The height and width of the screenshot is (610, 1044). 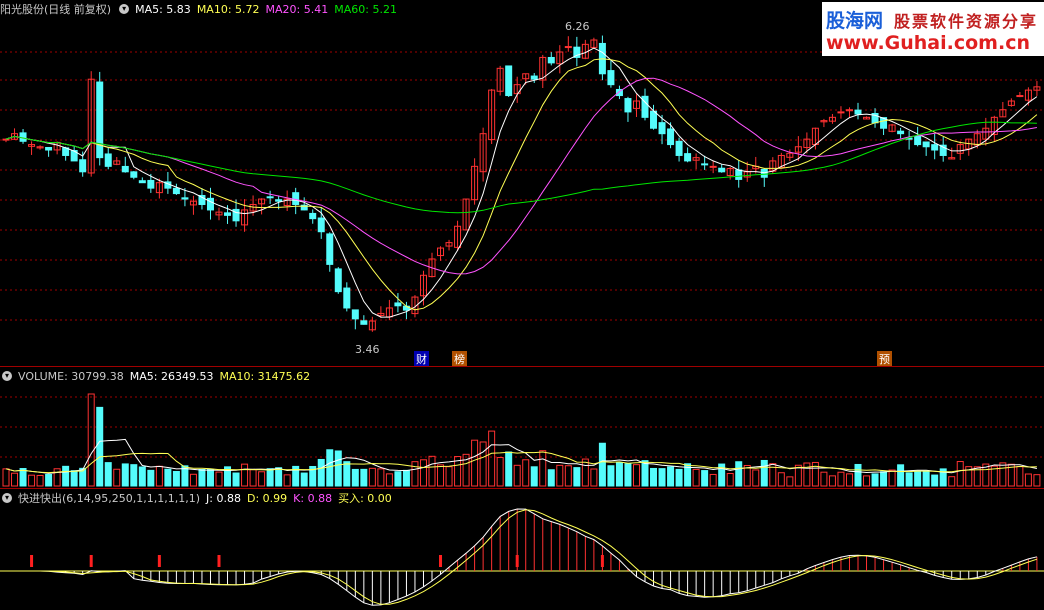 I want to click on indicator-toggle-icon: ▾, so click(x=7, y=498).